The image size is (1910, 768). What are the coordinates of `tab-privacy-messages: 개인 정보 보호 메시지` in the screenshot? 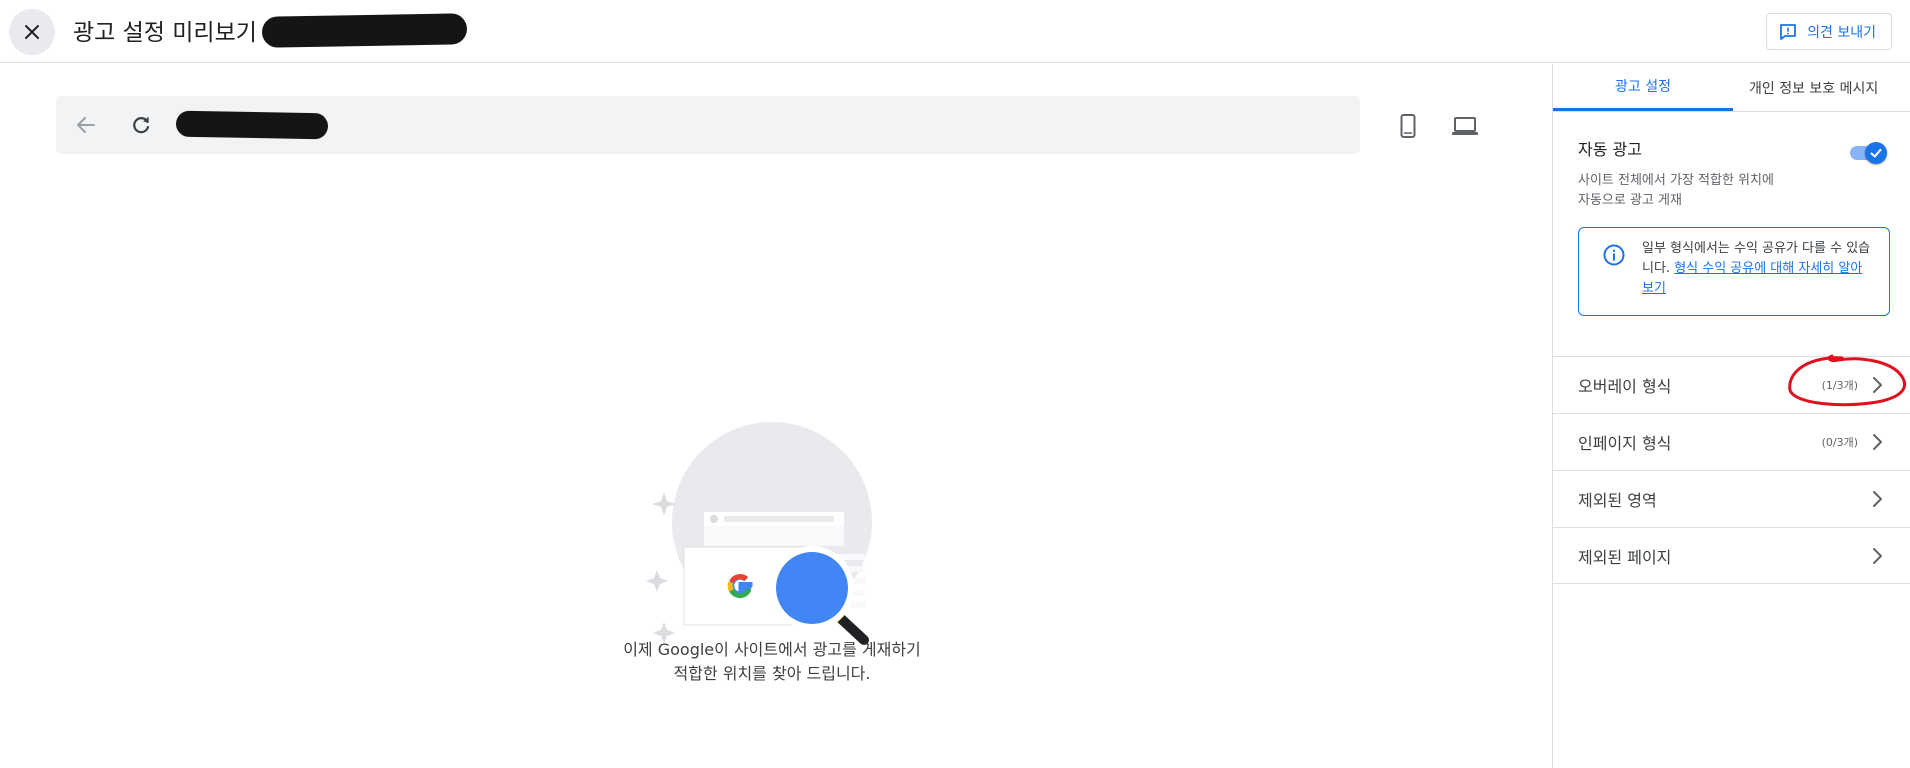 It's located at (1821, 87).